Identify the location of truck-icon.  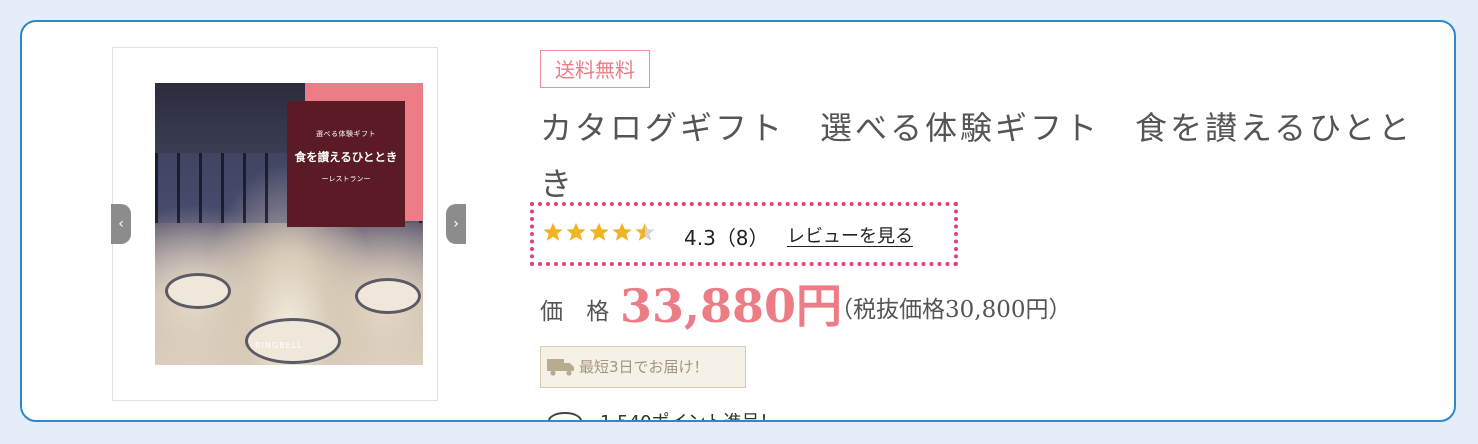
(560, 367).